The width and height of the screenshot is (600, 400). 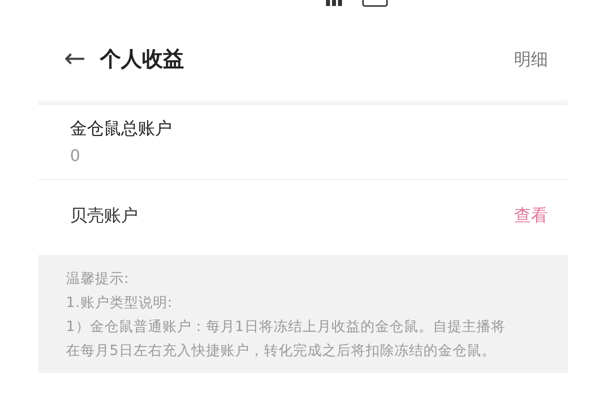 What do you see at coordinates (531, 215) in the screenshot?
I see `view-link: 查看` at bounding box center [531, 215].